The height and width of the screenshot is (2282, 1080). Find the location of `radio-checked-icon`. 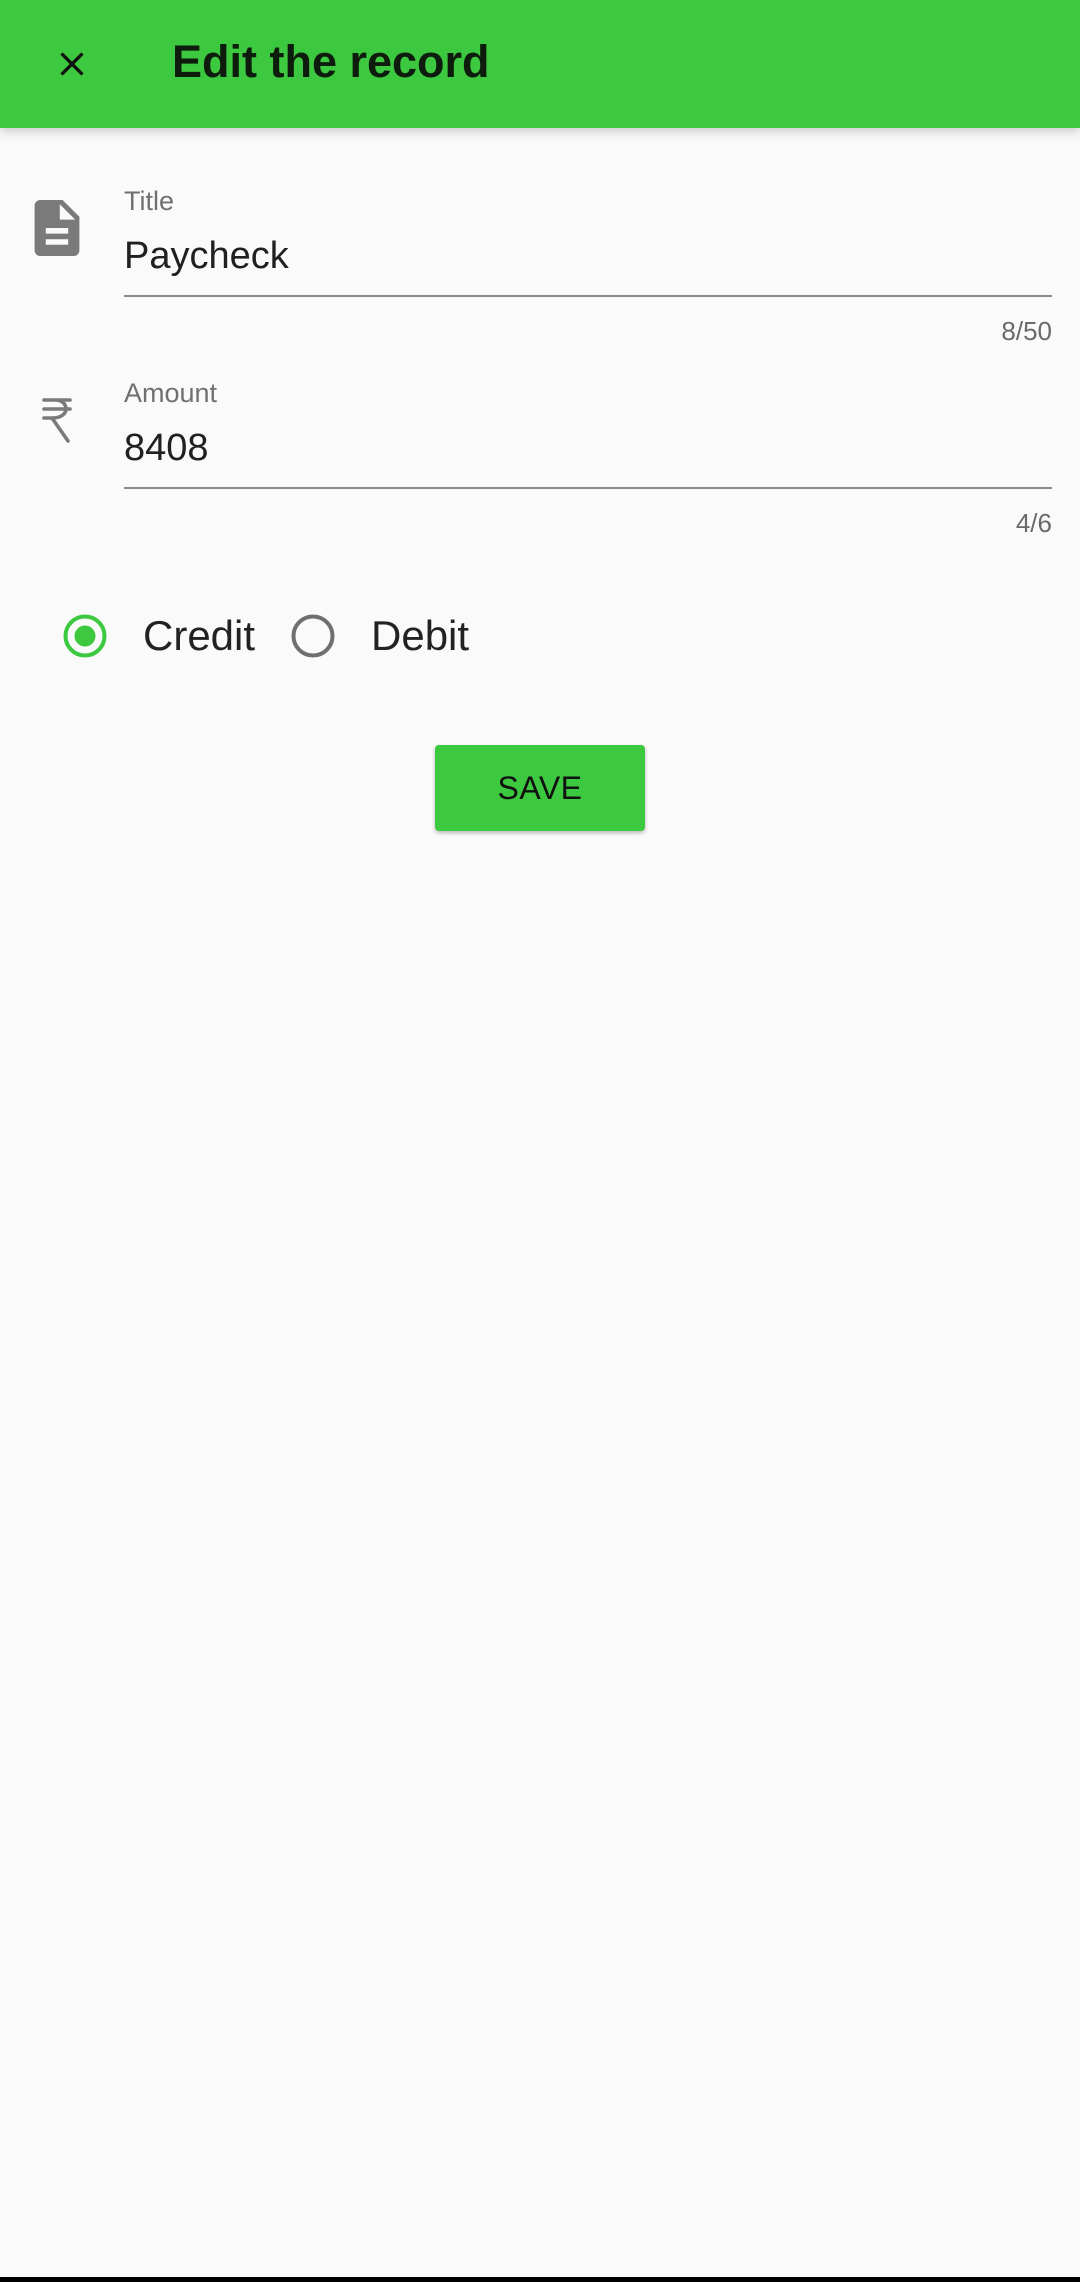

radio-checked-icon is located at coordinates (85, 636).